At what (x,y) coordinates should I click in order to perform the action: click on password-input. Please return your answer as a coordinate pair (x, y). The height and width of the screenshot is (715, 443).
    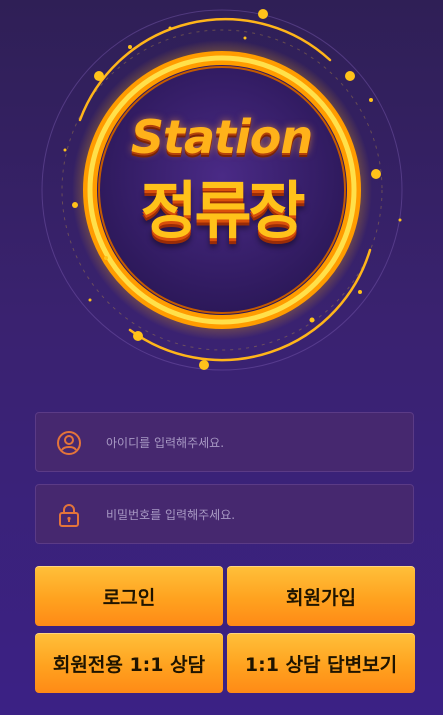
    Looking at the image, I should click on (251, 515).